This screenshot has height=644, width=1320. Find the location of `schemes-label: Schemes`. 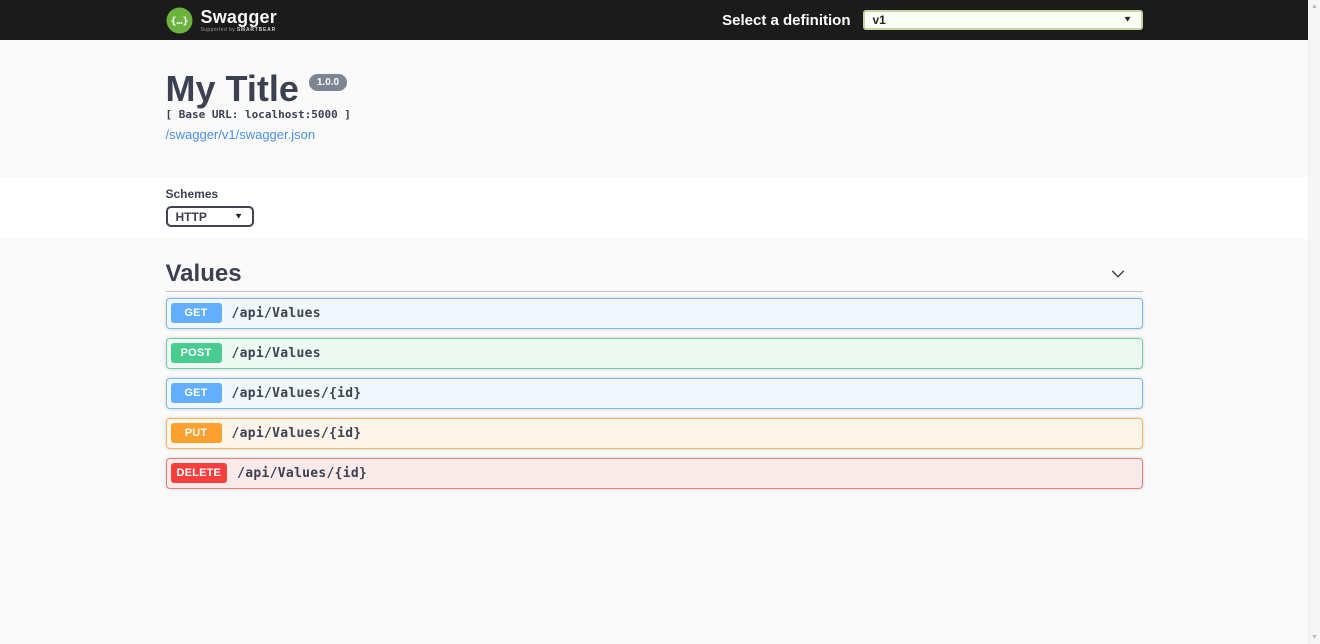

schemes-label: Schemes is located at coordinates (192, 194).